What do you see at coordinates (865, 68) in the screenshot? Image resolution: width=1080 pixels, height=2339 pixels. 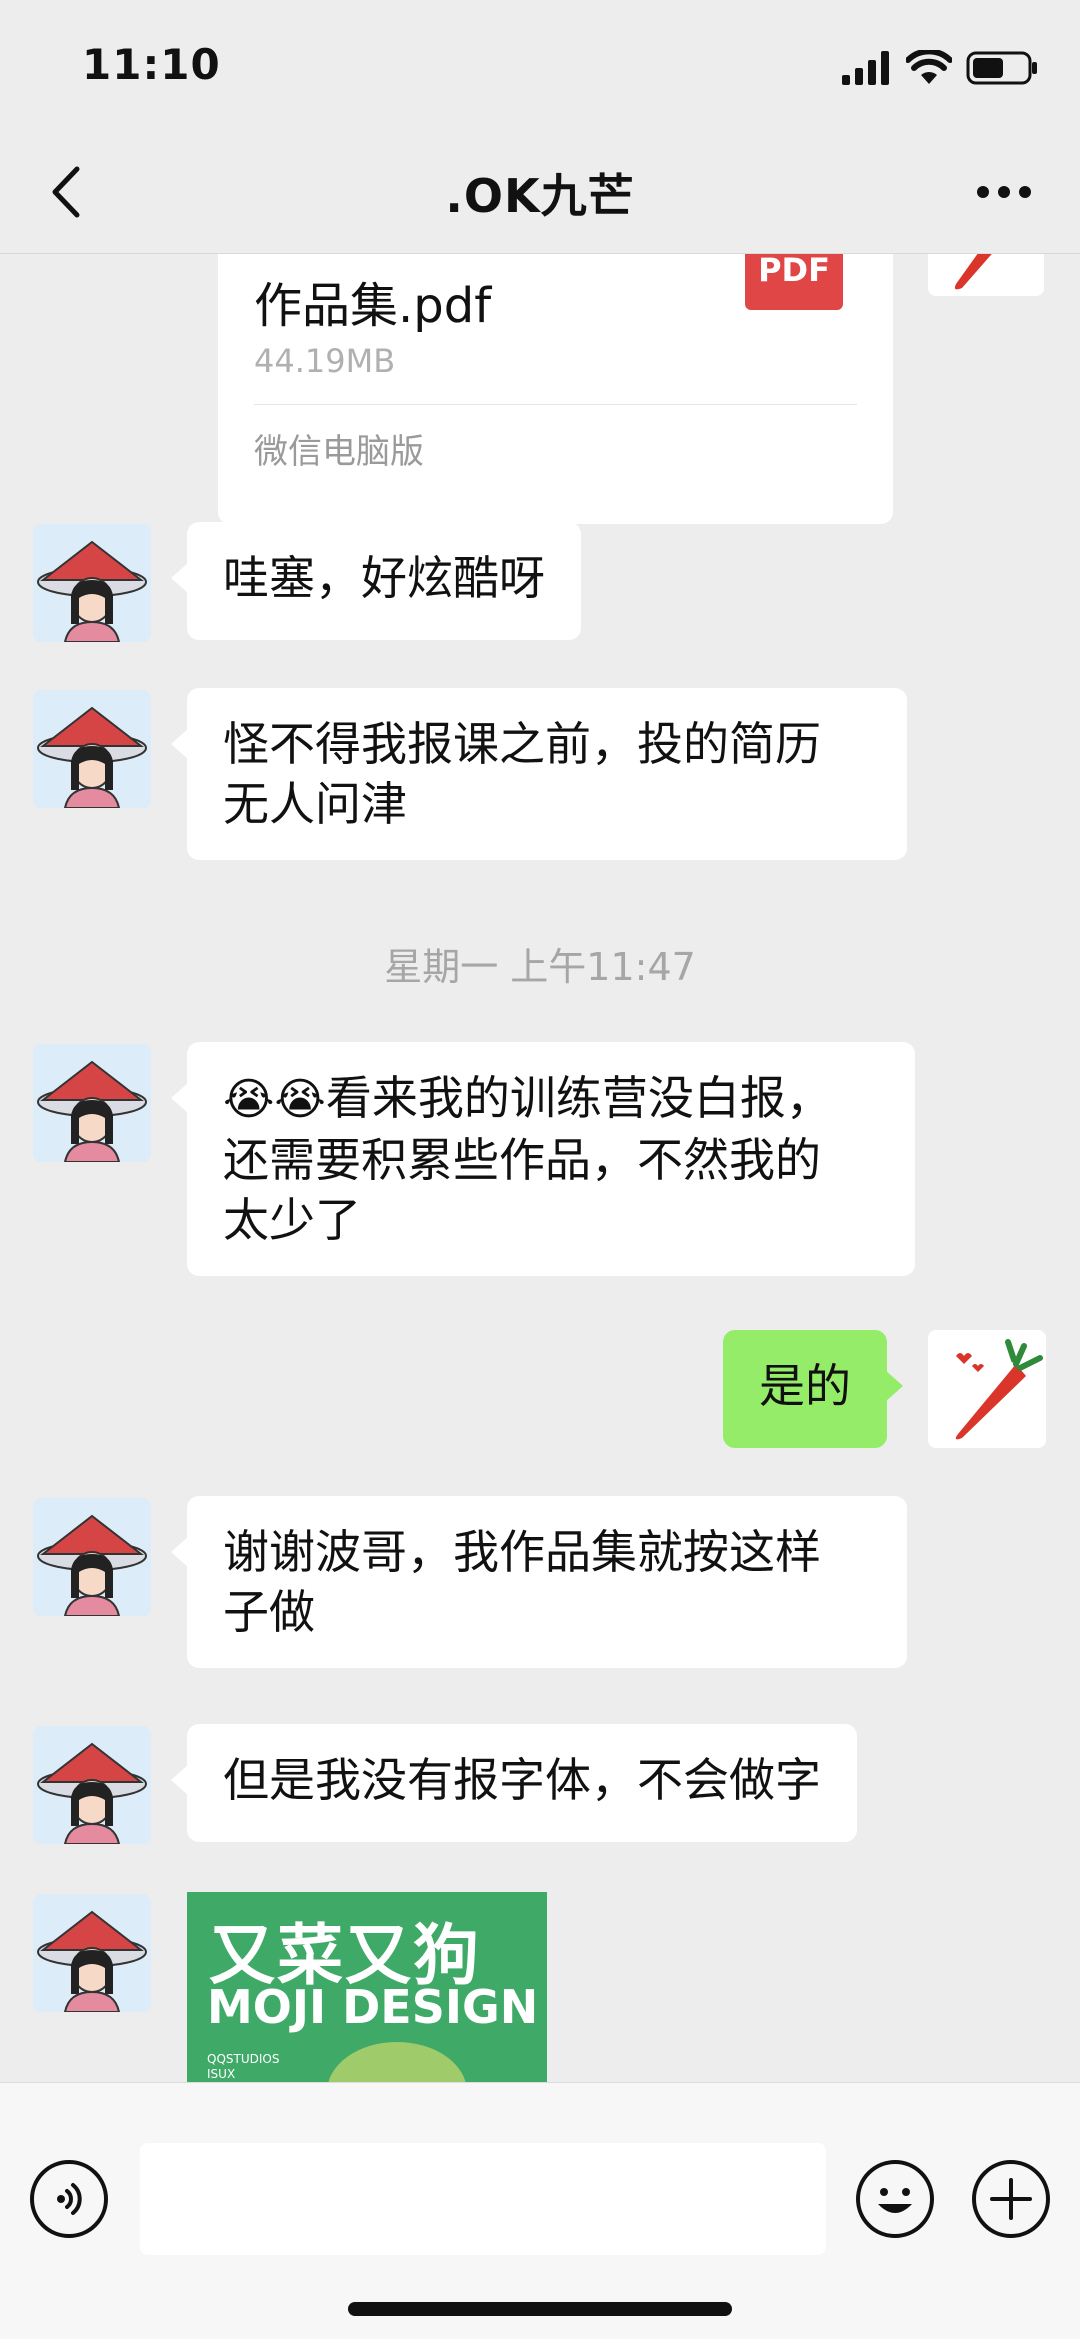 I see `signal-icon` at bounding box center [865, 68].